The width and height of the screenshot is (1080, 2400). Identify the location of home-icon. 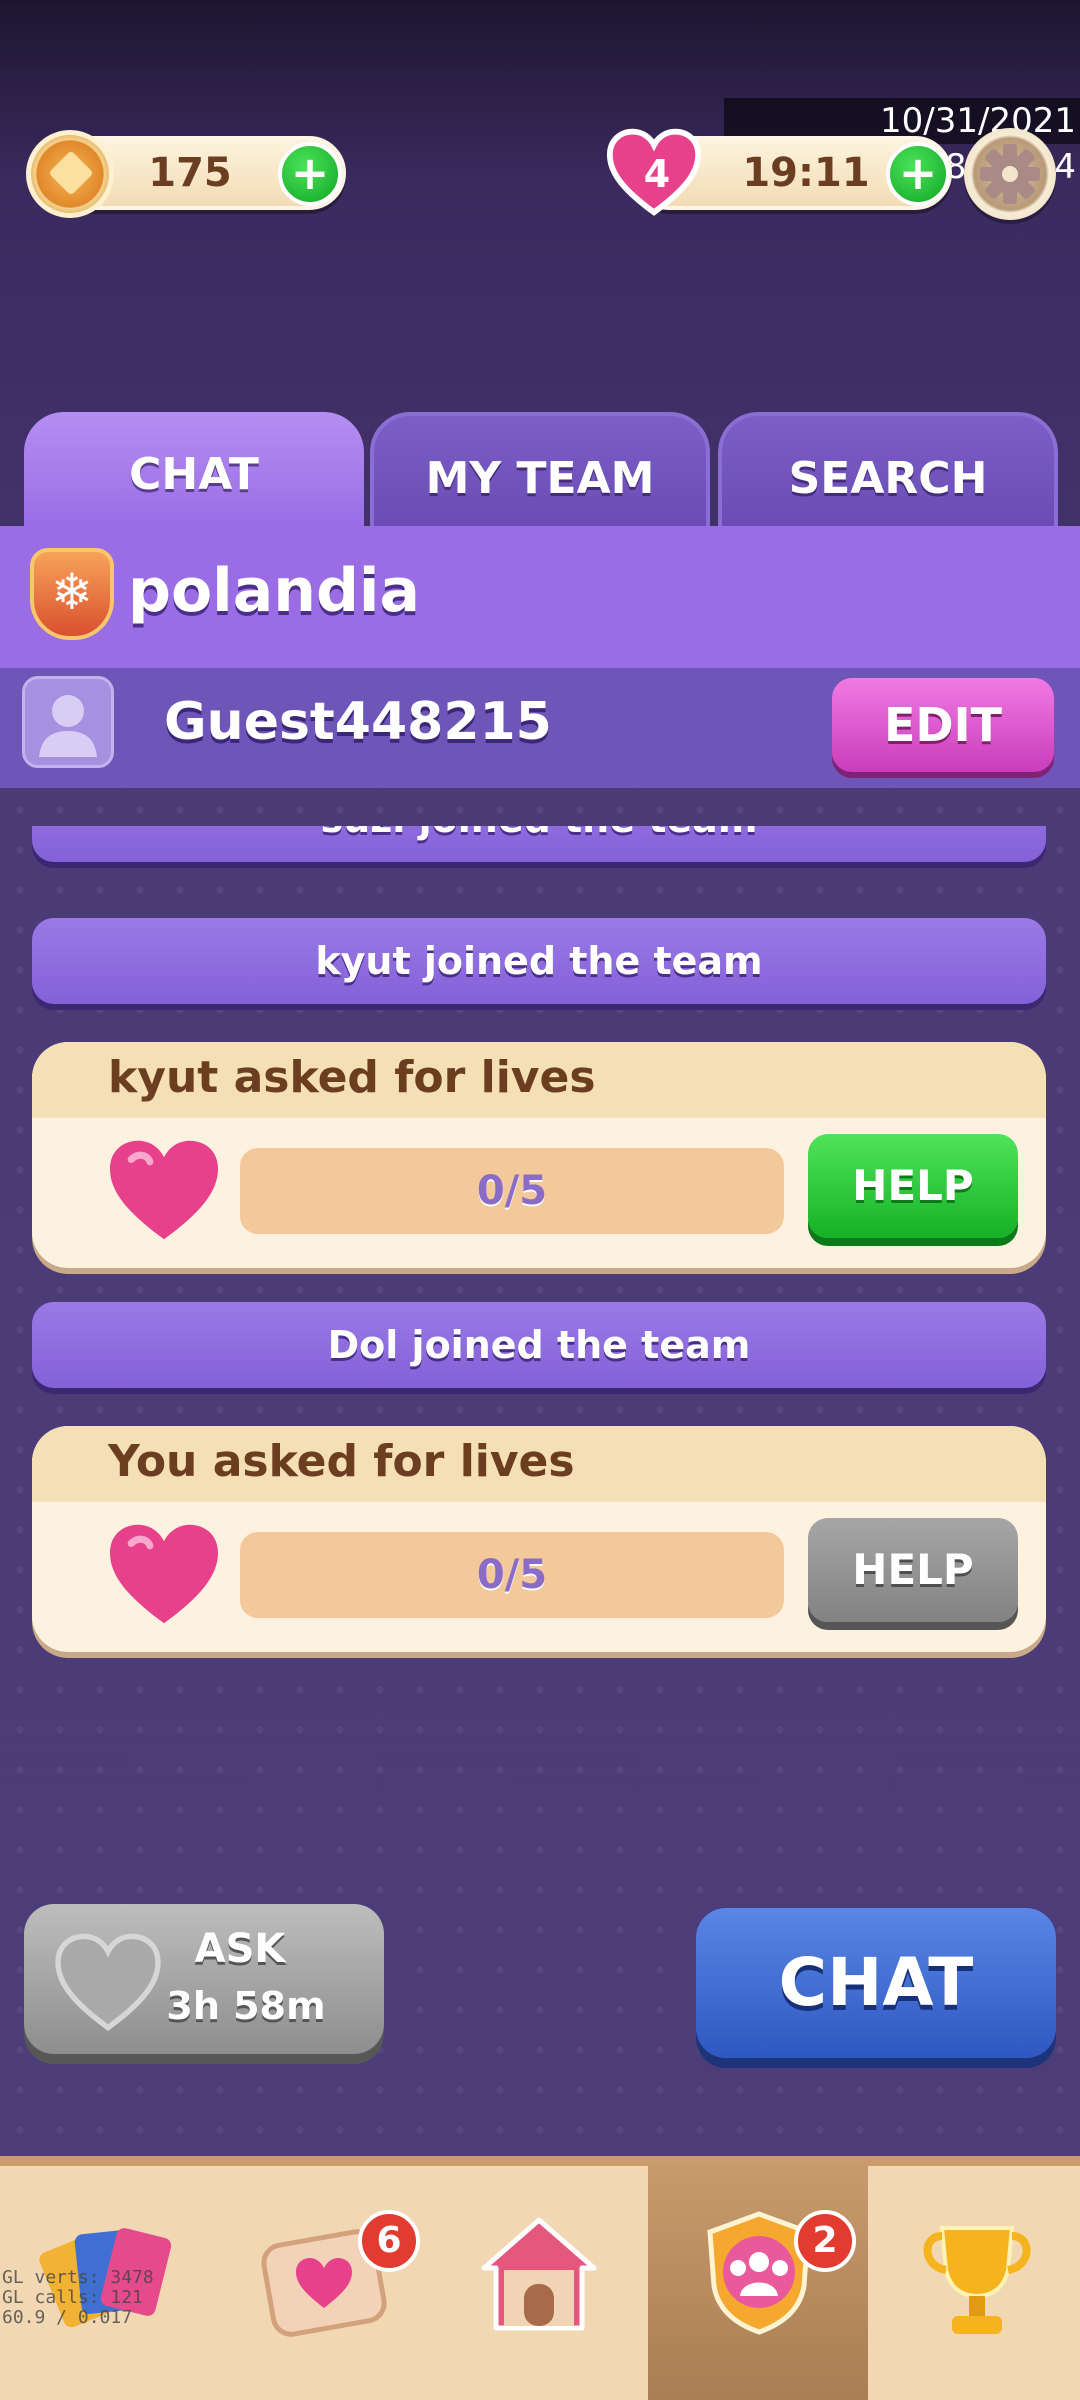
(539, 2275).